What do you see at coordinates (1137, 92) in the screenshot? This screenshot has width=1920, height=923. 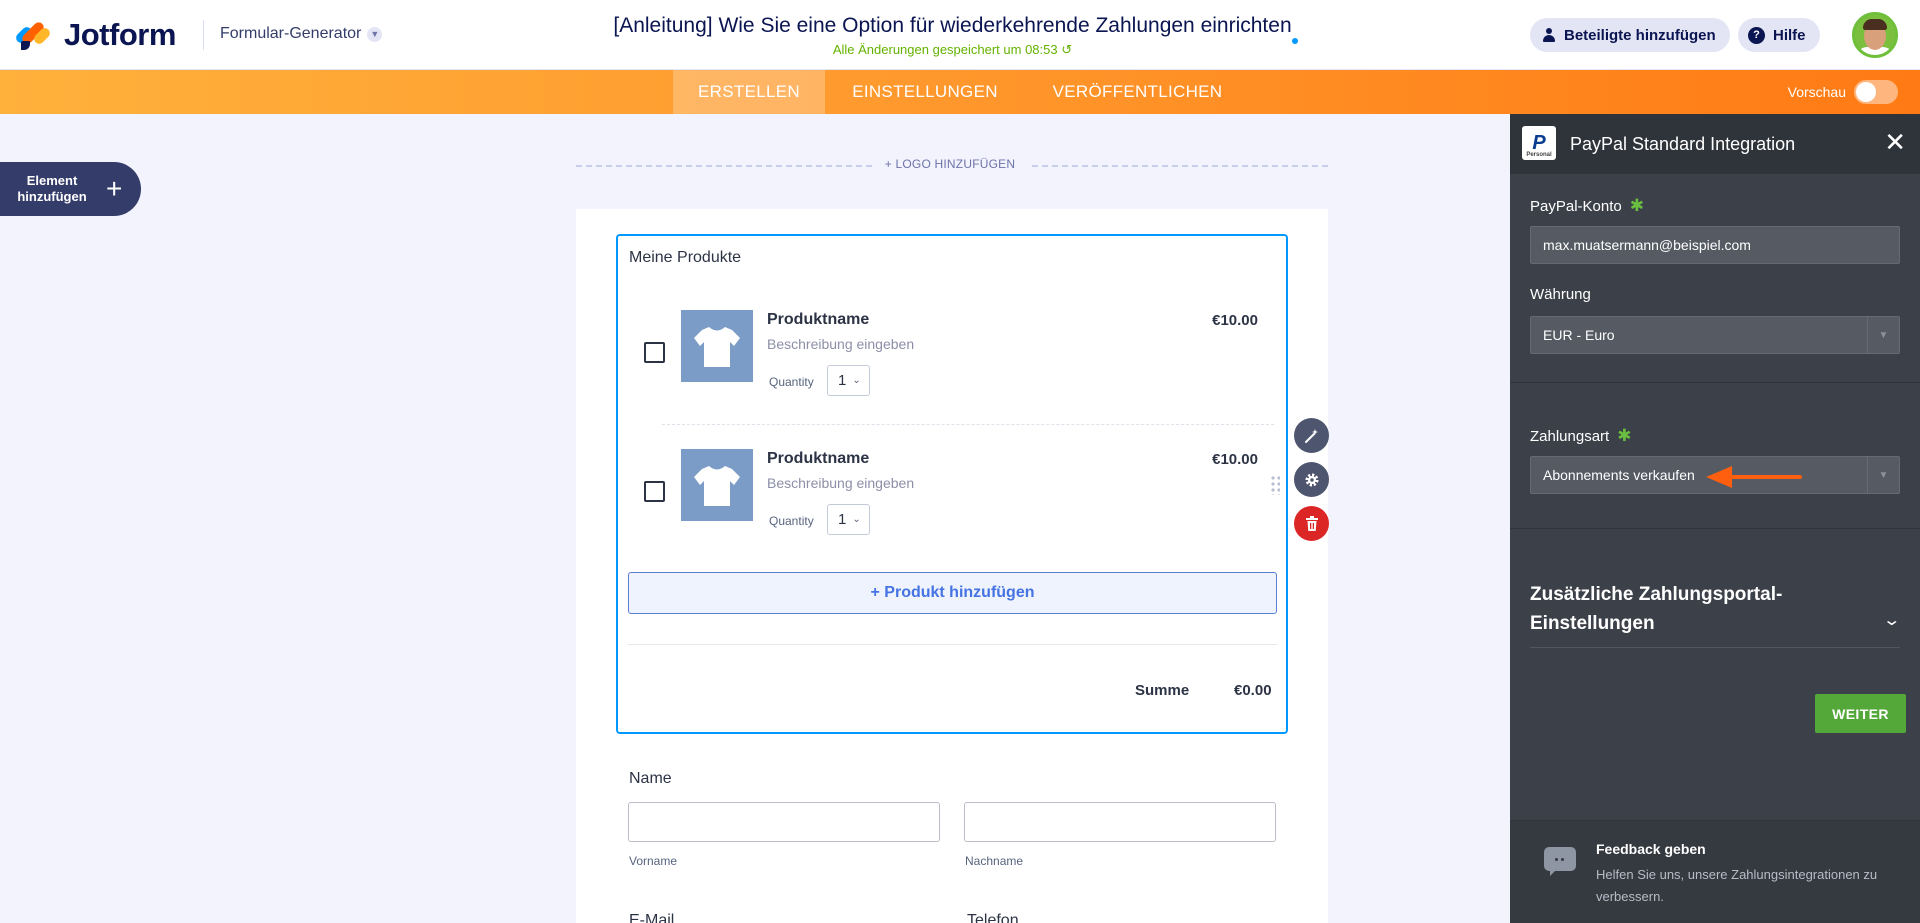 I see `tab-veroeffentlichen: VERÖFFENTLICHEN` at bounding box center [1137, 92].